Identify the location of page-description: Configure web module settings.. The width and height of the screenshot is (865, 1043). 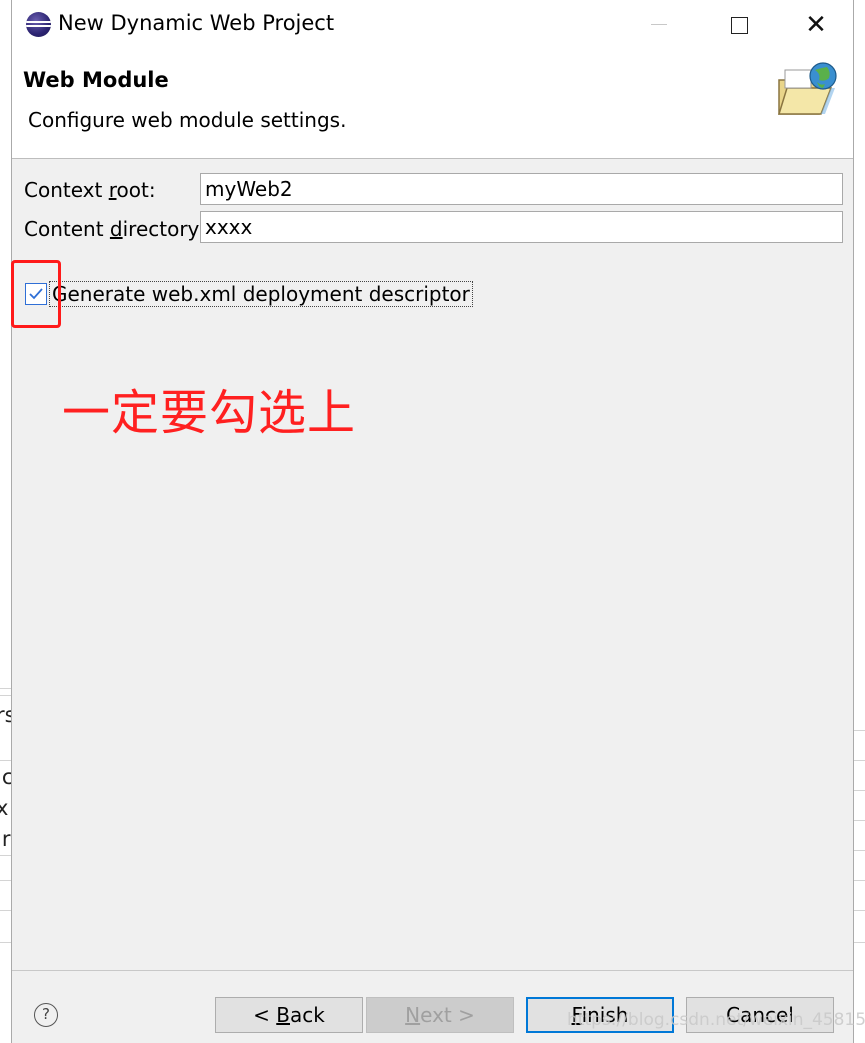
(187, 120).